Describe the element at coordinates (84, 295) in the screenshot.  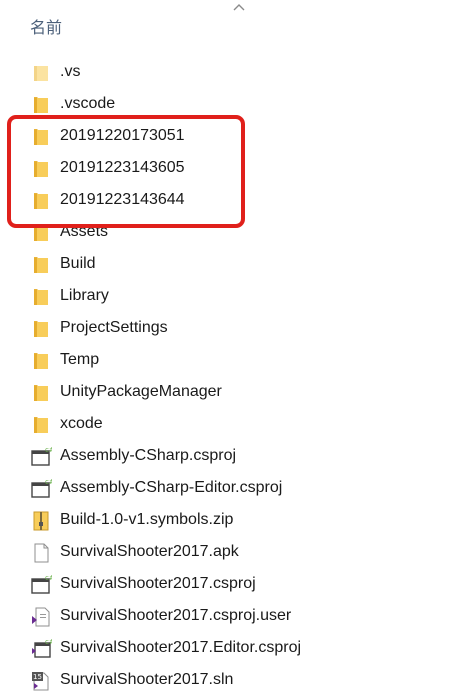
I see `file-name: Library` at that location.